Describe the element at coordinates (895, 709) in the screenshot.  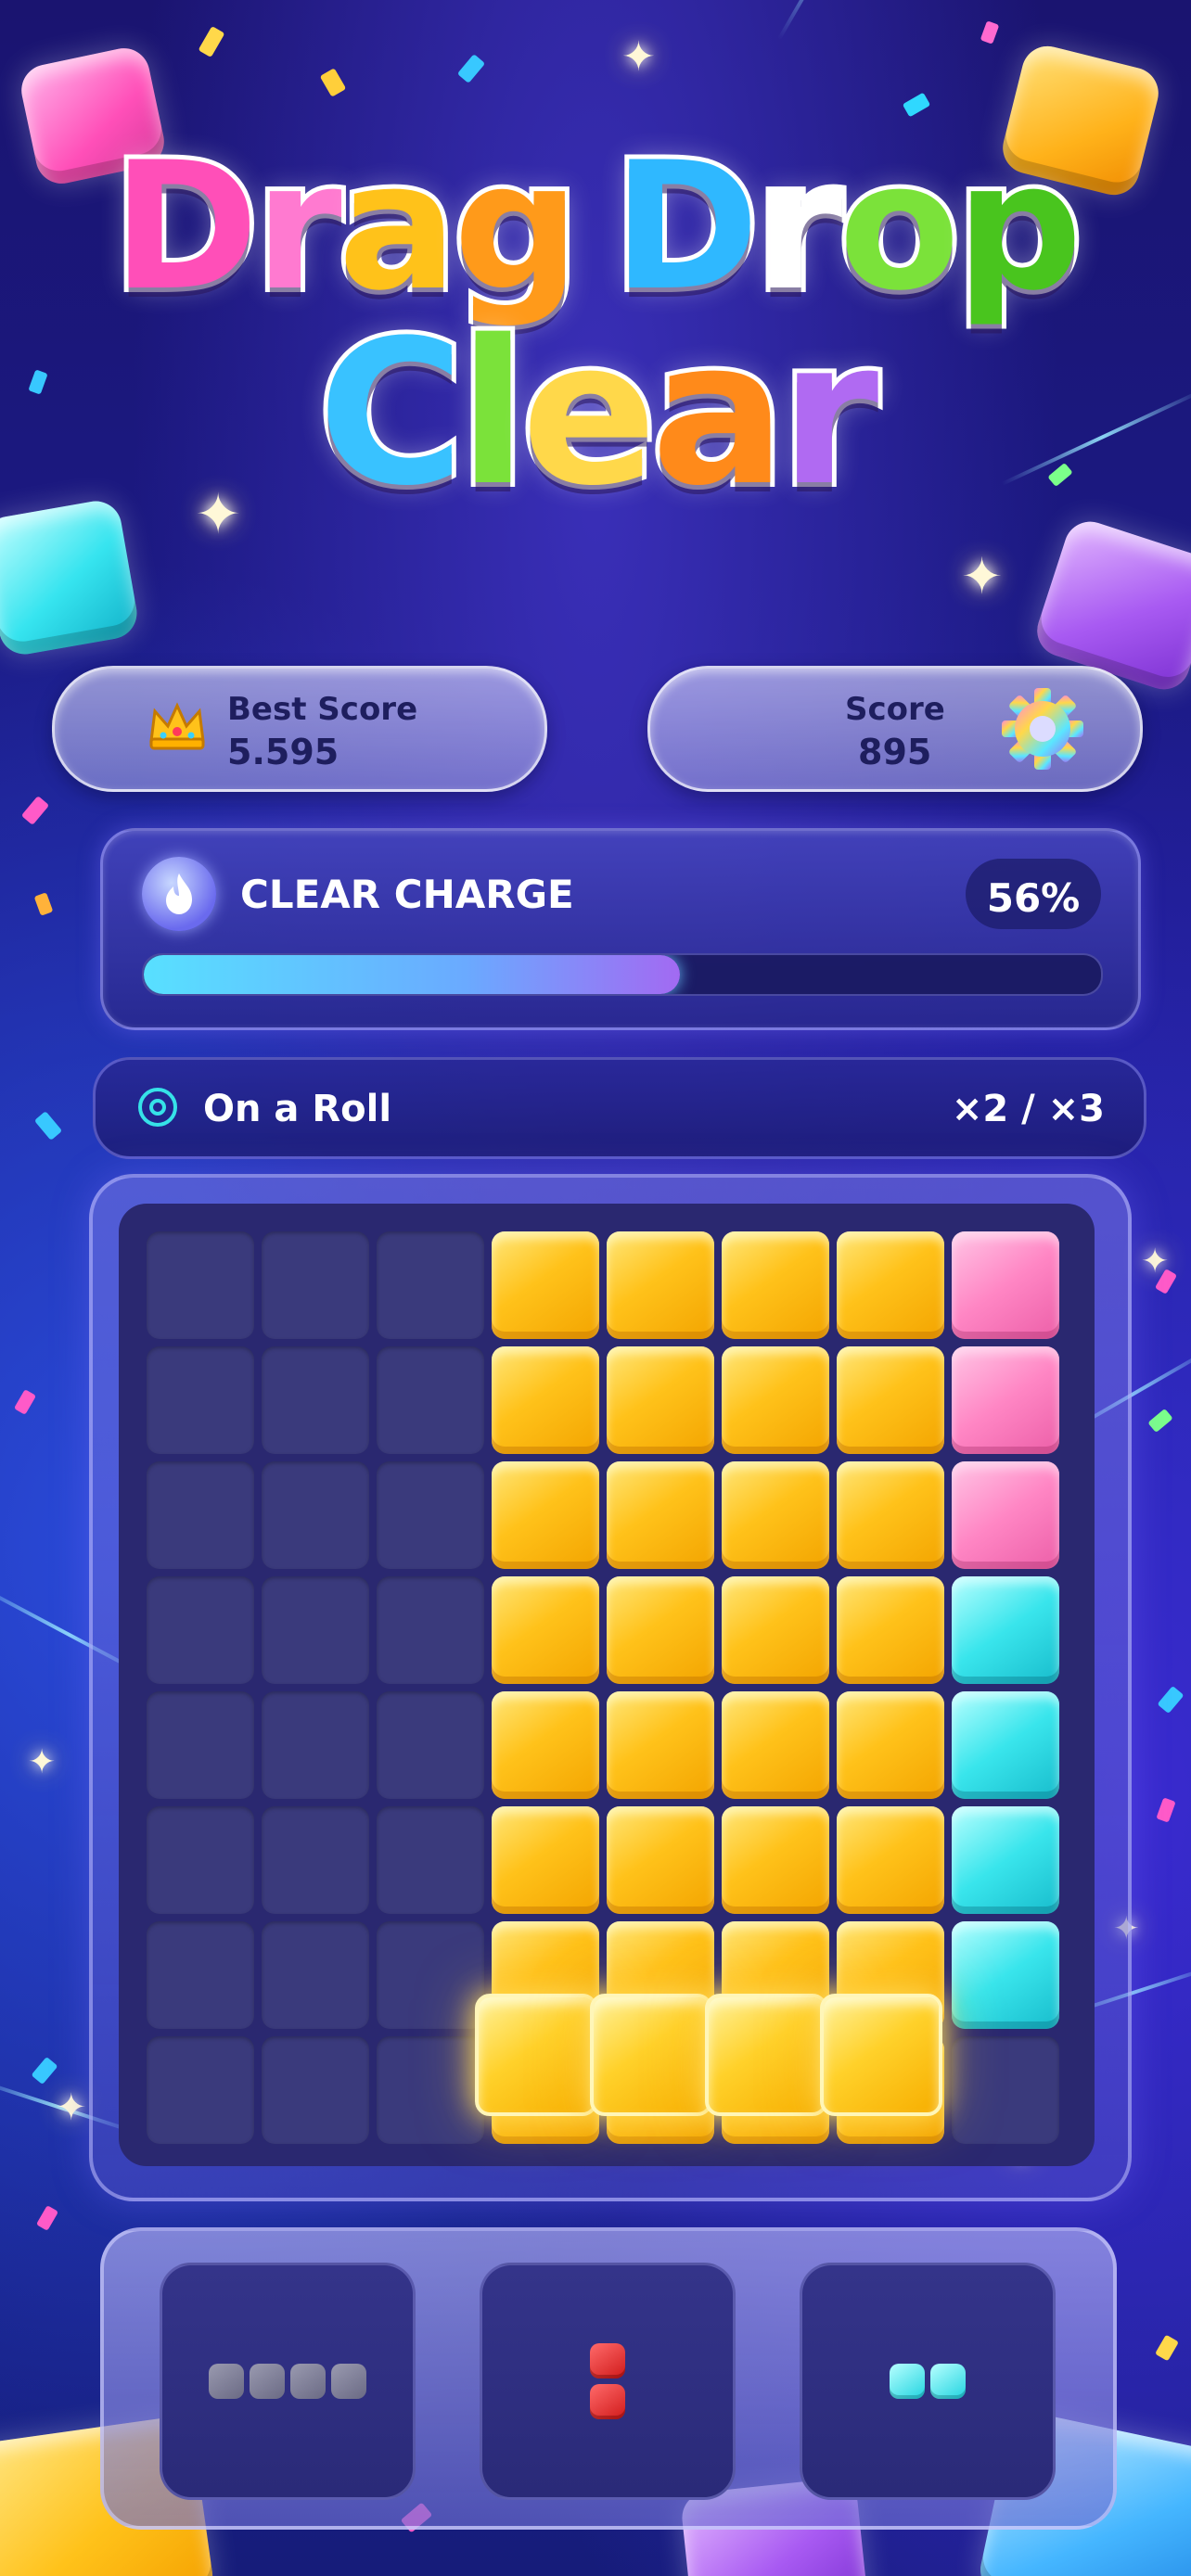
I see `score-label: Score` at that location.